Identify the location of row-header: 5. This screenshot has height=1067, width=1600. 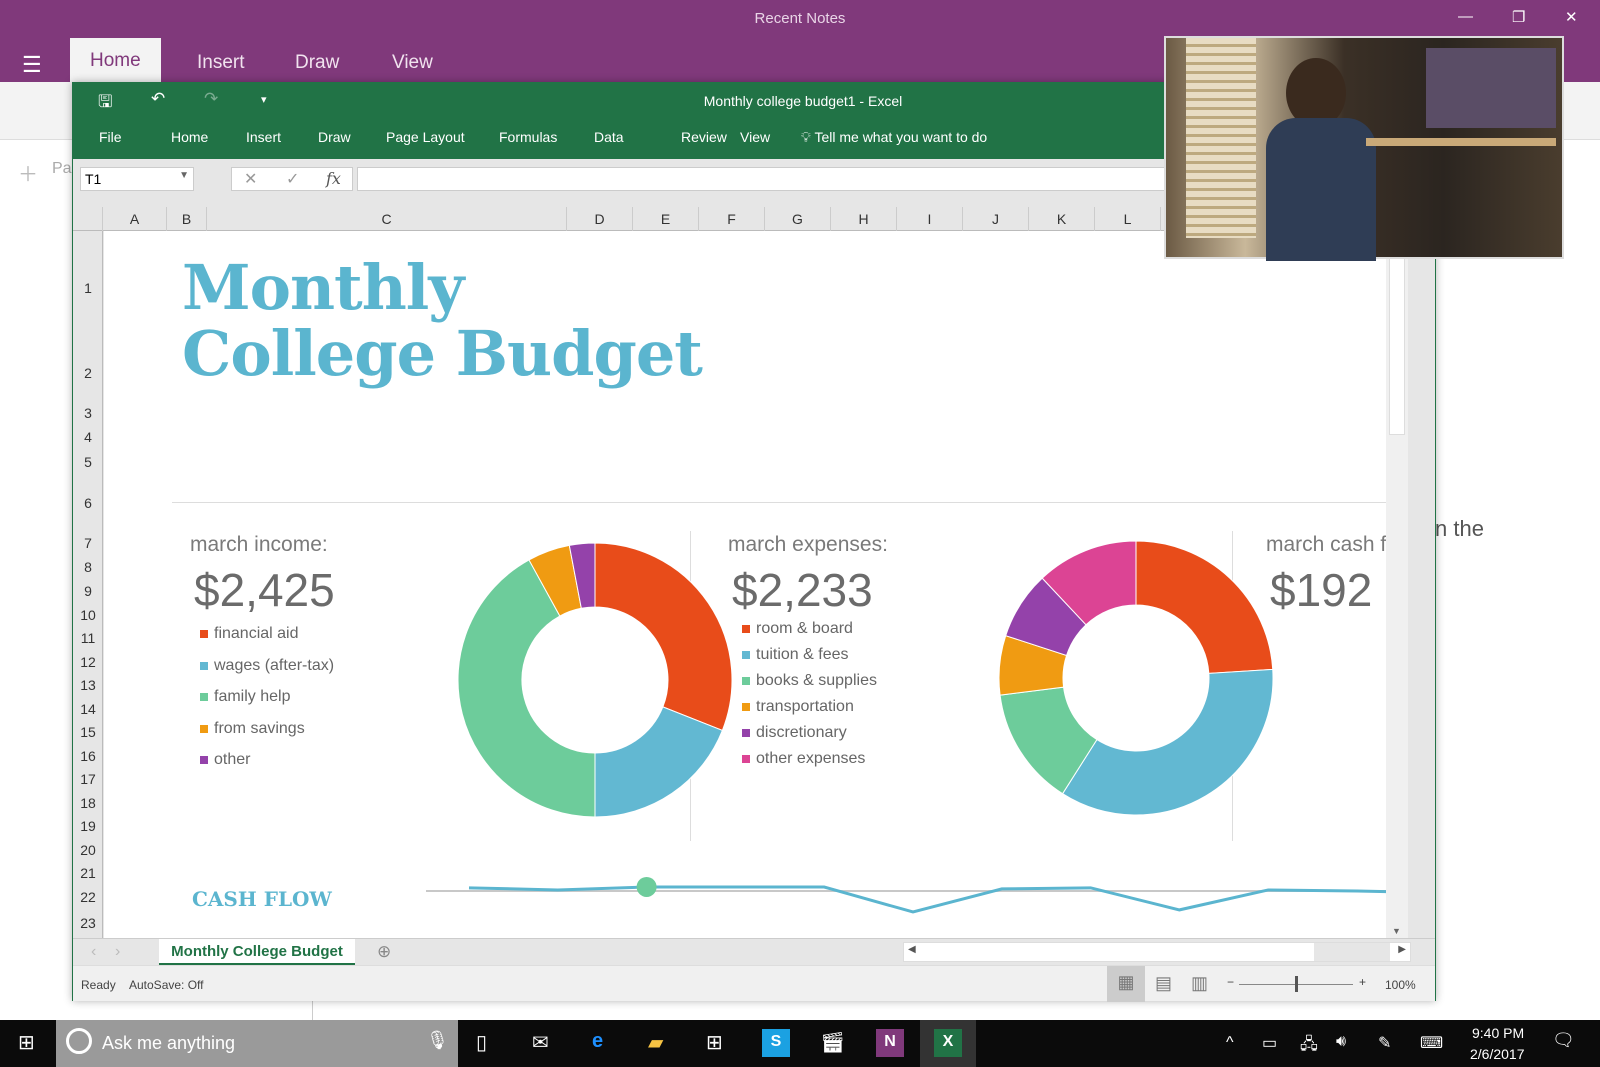
(88, 462).